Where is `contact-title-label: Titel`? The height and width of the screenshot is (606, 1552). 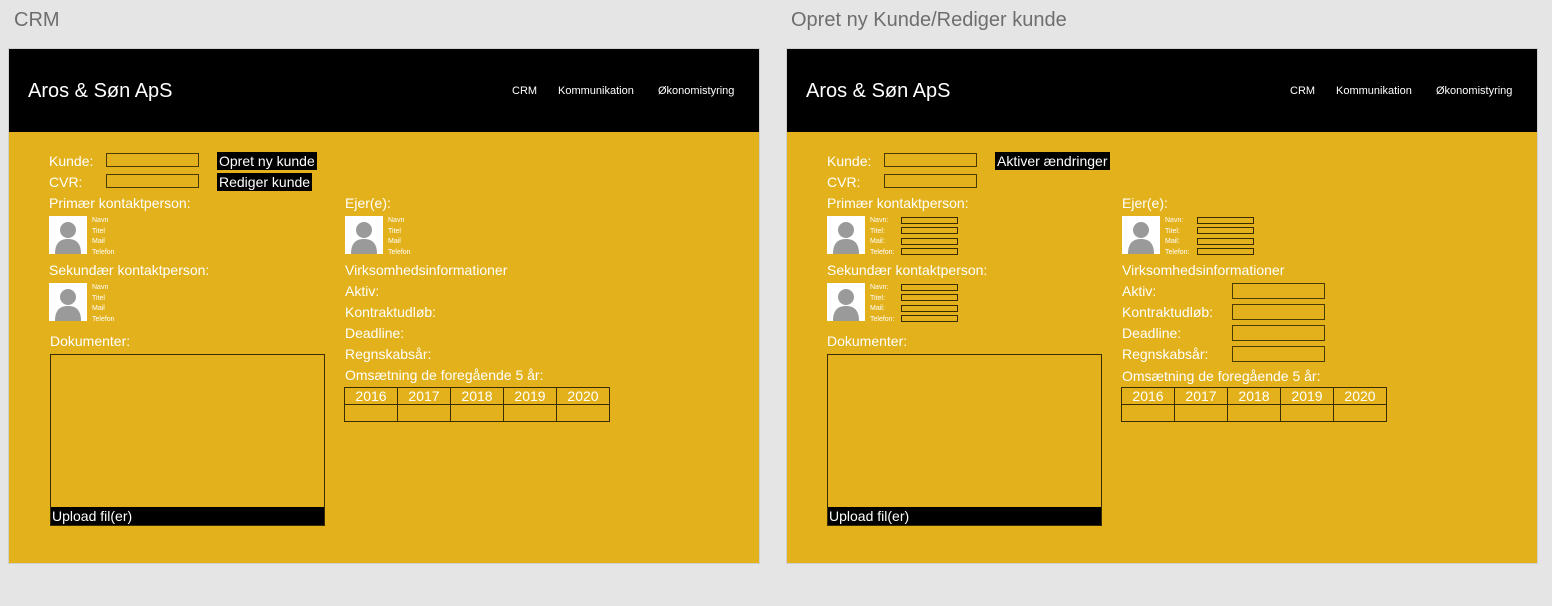
contact-title-label: Titel is located at coordinates (98, 298).